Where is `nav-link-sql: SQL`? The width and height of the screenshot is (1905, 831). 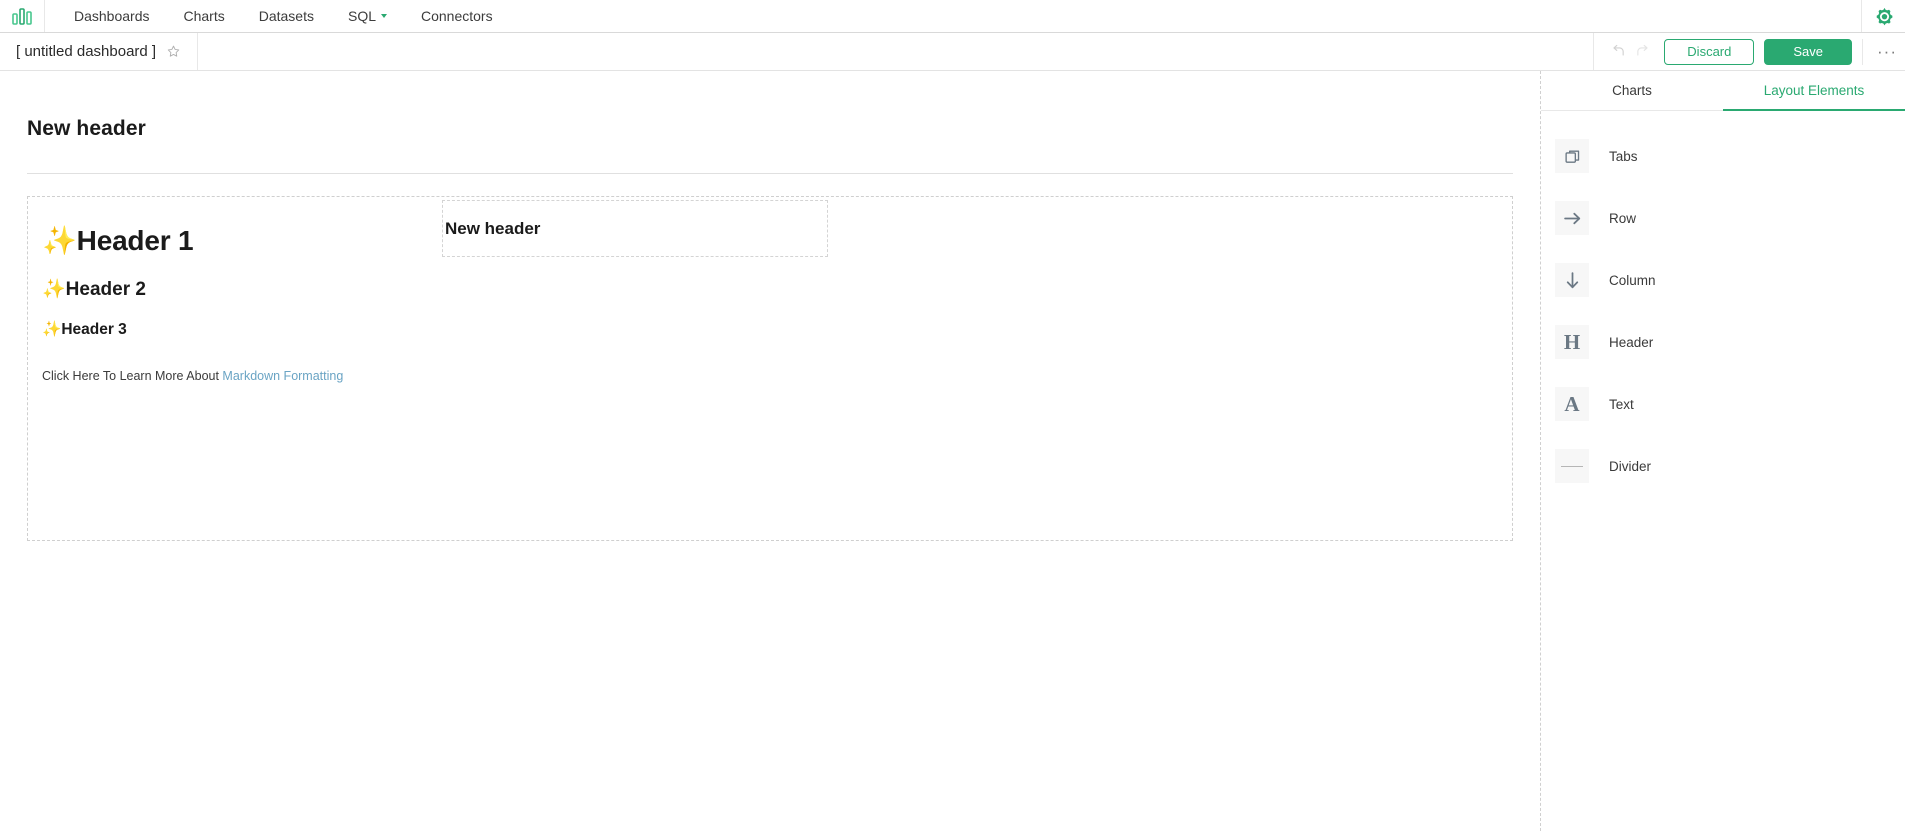 nav-link-sql: SQL is located at coordinates (367, 16).